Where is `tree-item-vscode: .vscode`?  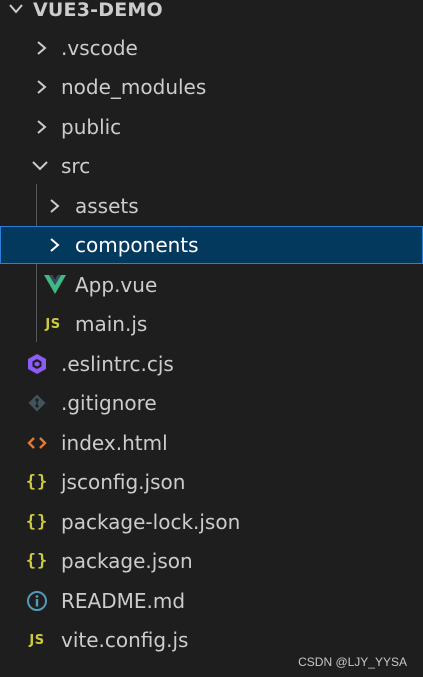 tree-item-vscode: .vscode is located at coordinates (211, 48).